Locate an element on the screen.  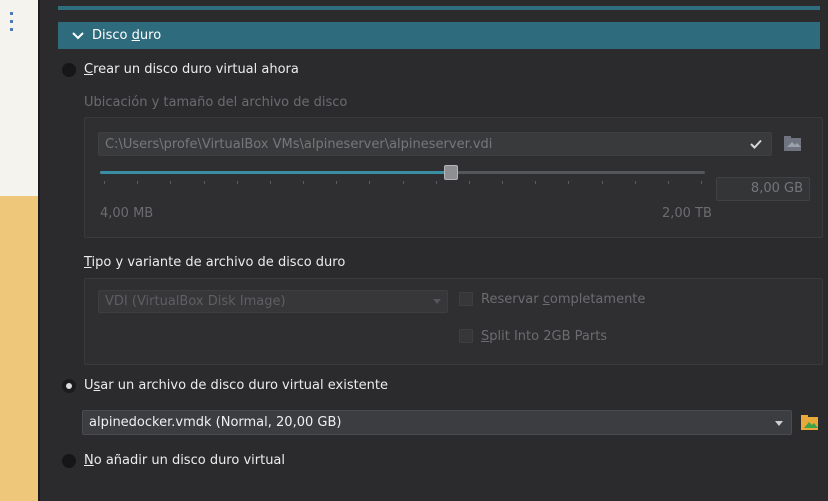
dialog-border is located at coordinates (39, 250).